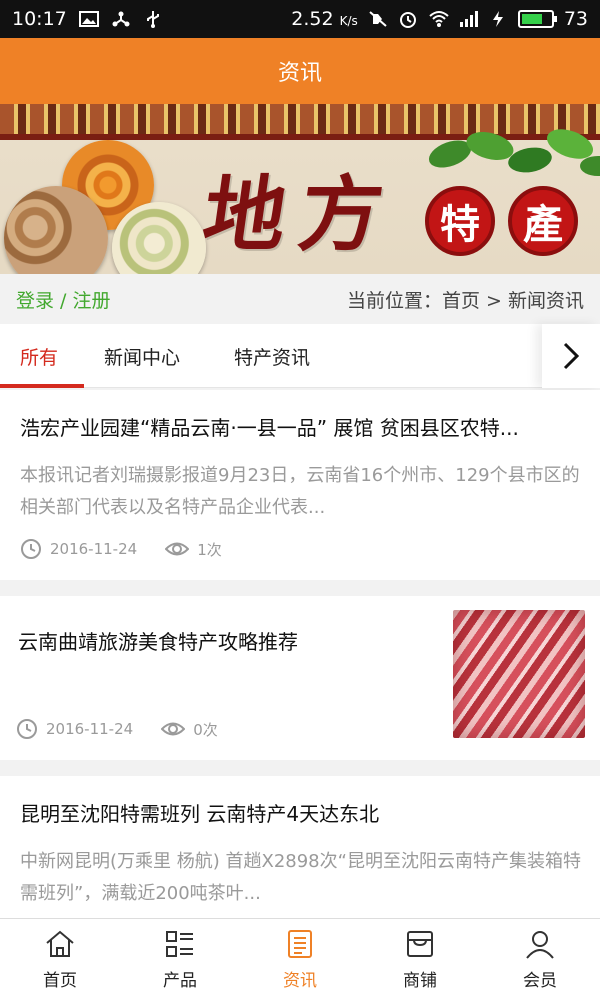 The height and width of the screenshot is (1000, 600). What do you see at coordinates (575, 19) in the screenshot?
I see `battery-percent: 73` at bounding box center [575, 19].